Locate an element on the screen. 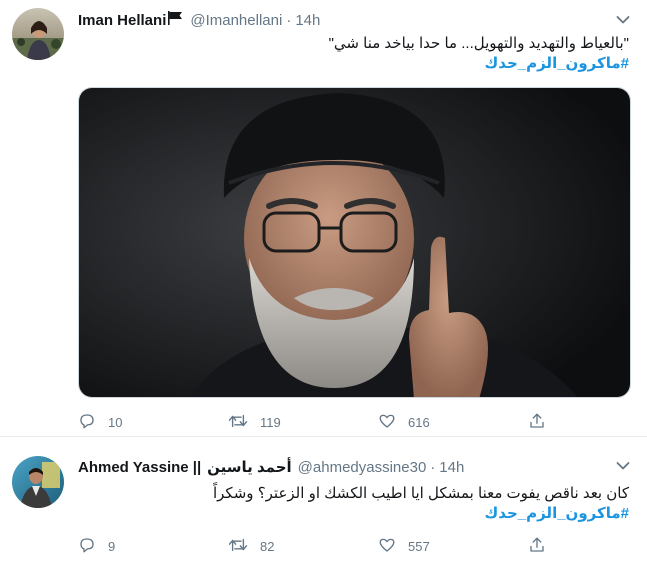  retweet-button: 119 is located at coordinates (278, 422).